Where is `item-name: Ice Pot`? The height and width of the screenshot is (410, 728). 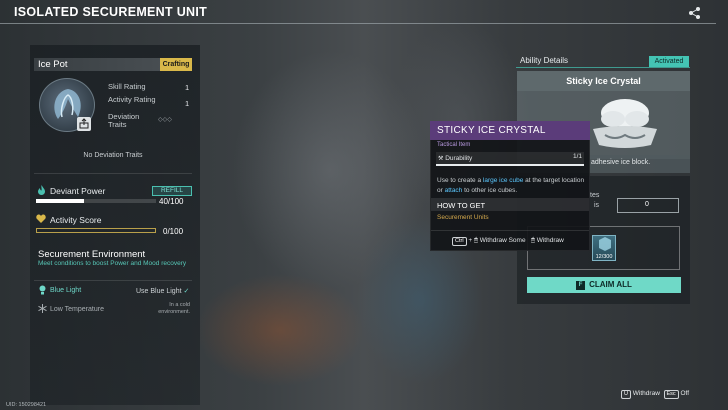 item-name: Ice Pot is located at coordinates (53, 64).